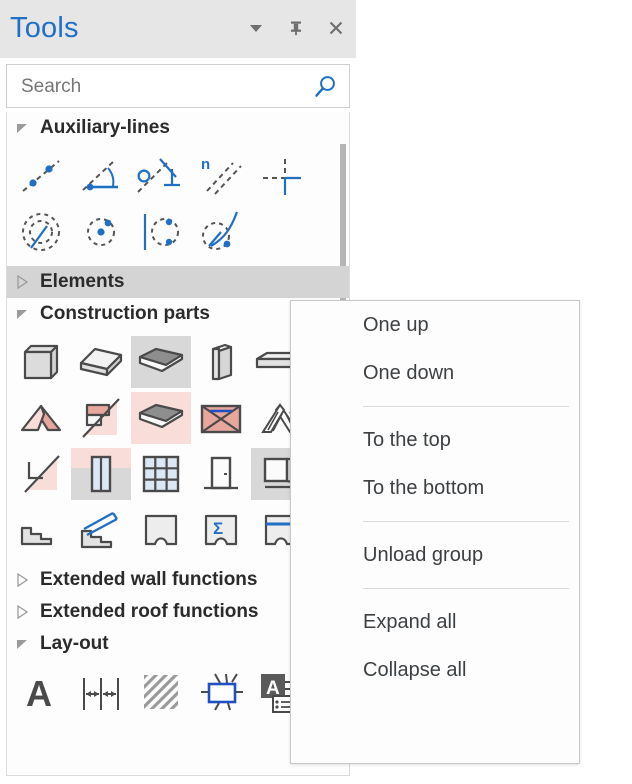  I want to click on search-input, so click(161, 87).